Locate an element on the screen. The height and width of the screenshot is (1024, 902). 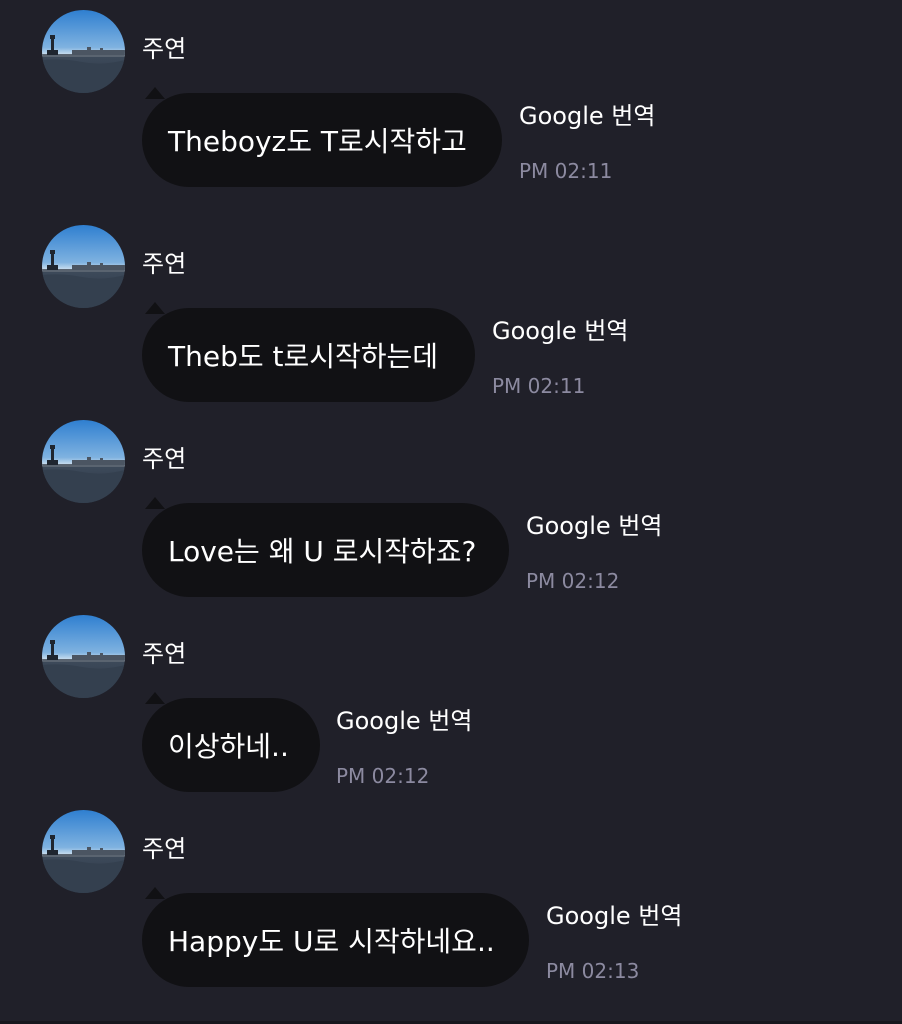
message-bubble: Theb도 t로시작하는데 is located at coordinates (308, 352).